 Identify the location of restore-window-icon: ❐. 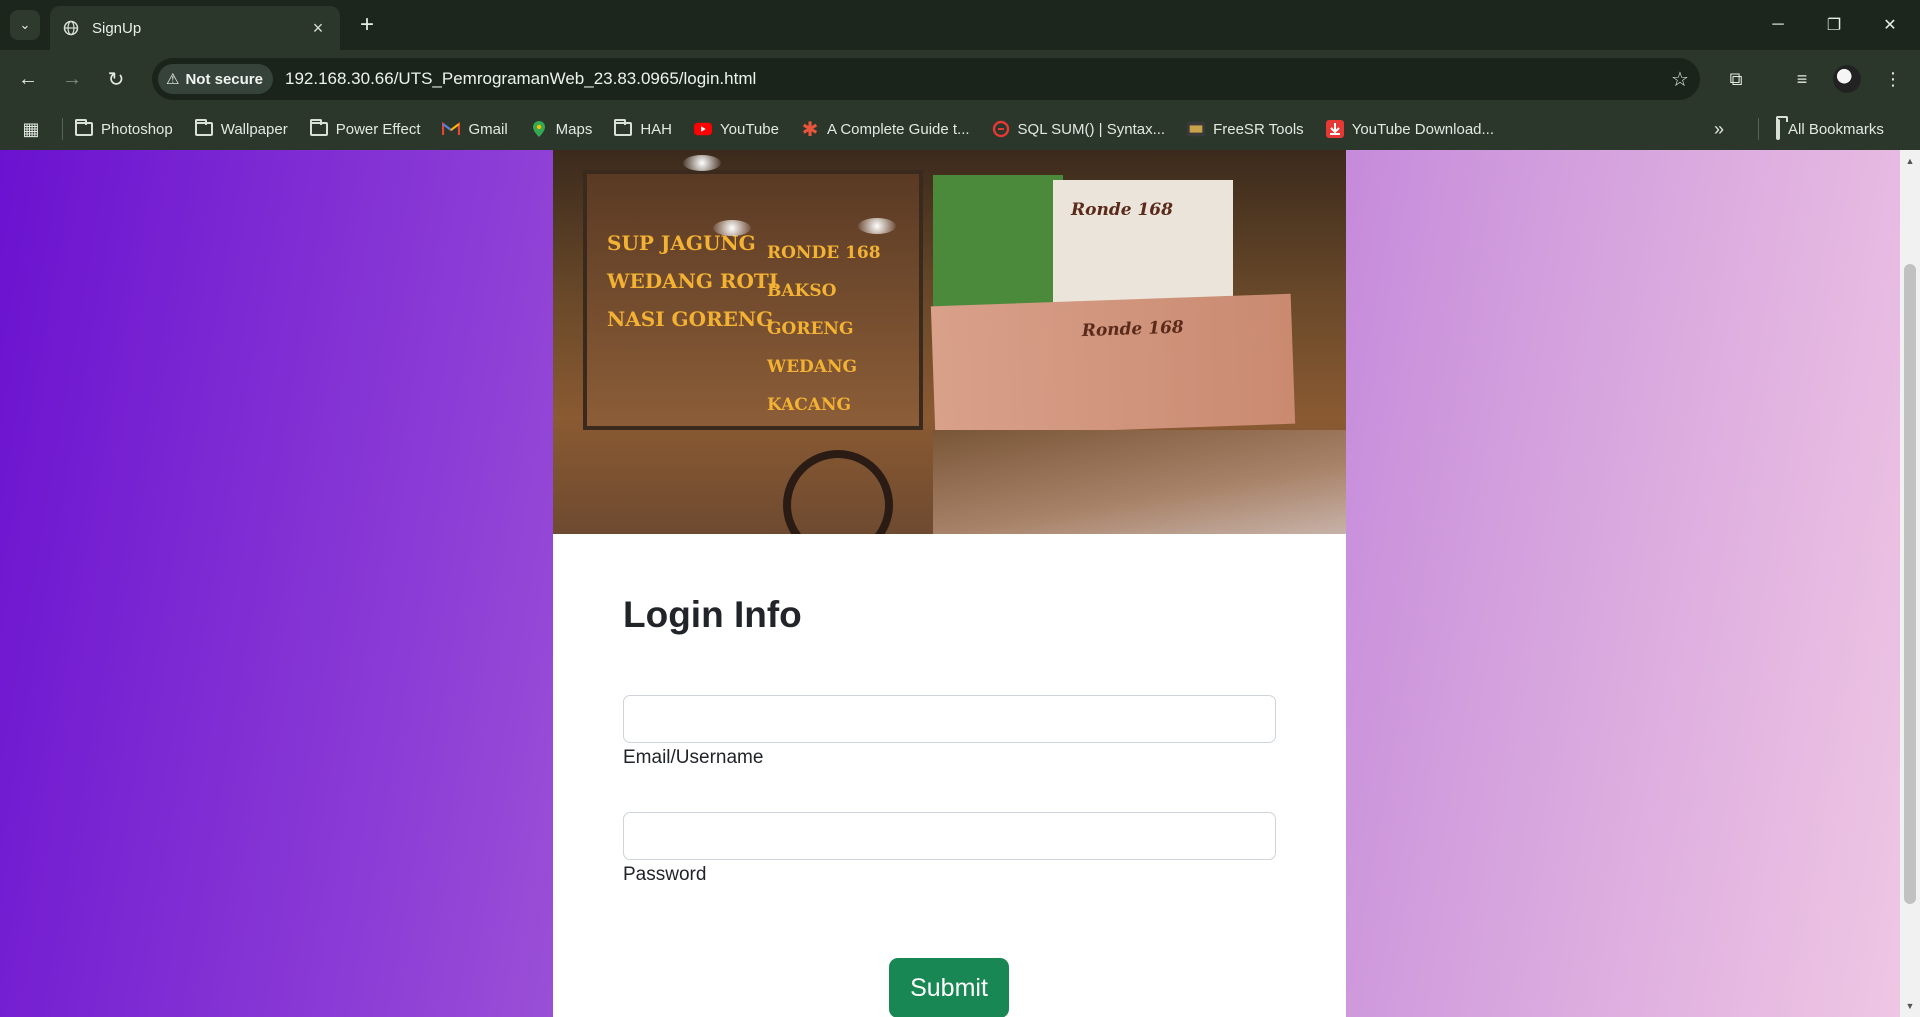
(1834, 25).